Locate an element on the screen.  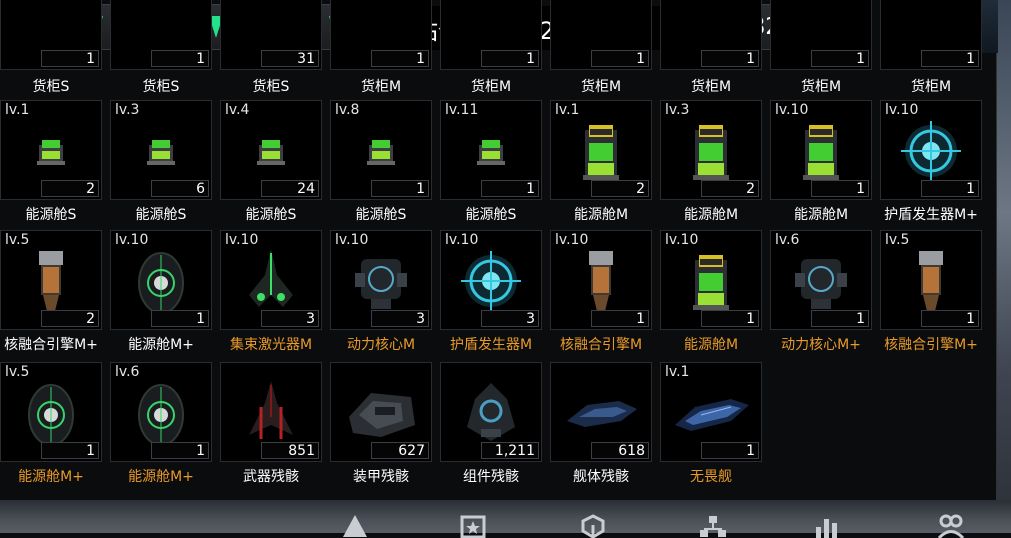
alliance-icon is located at coordinates (951, 525).